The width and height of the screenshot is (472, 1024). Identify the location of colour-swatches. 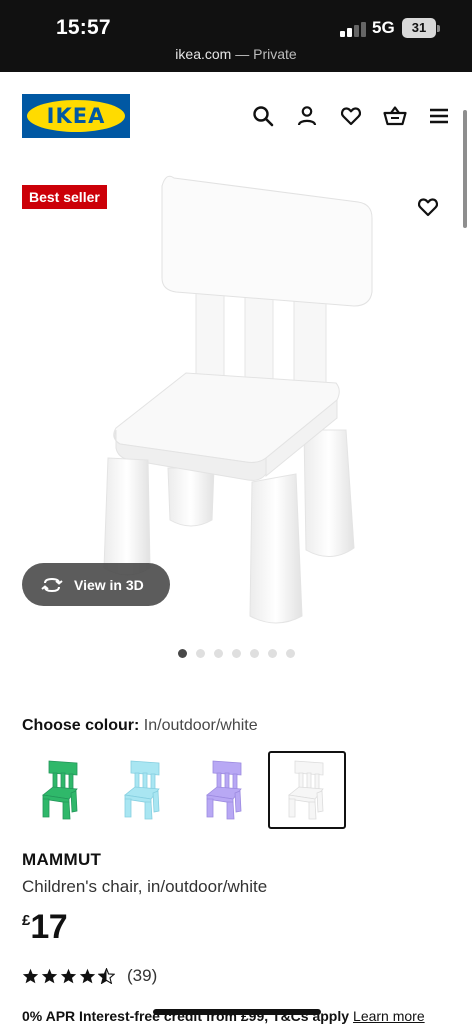
(186, 790).